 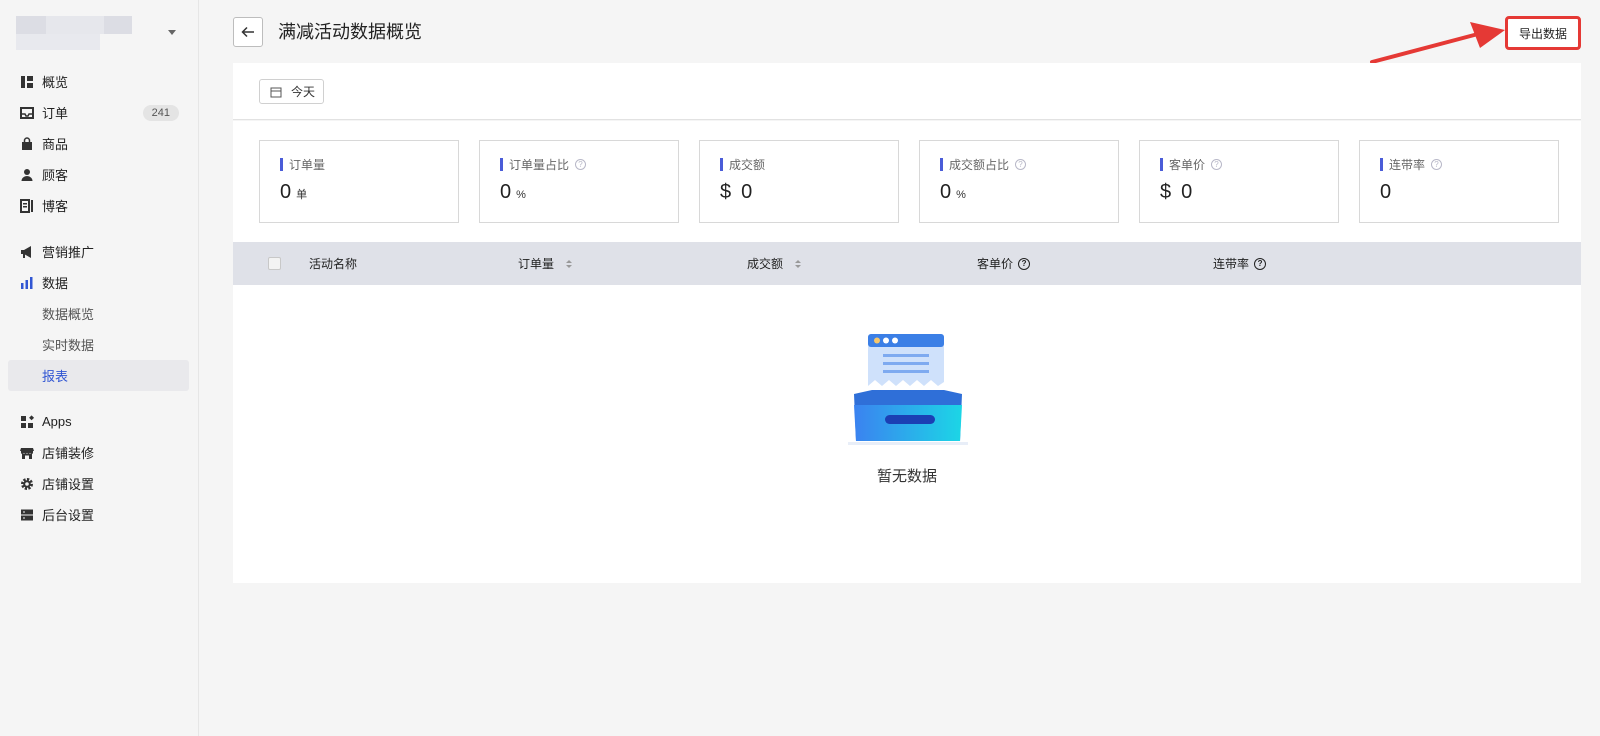 What do you see at coordinates (747, 164) in the screenshot?
I see `stat-label: 成交额` at bounding box center [747, 164].